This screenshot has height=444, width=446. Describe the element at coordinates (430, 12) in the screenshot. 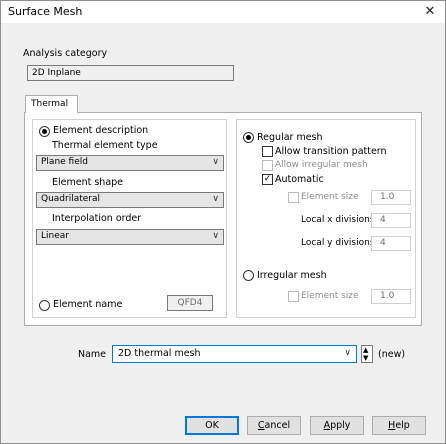

I see `close-icon: ✕` at that location.